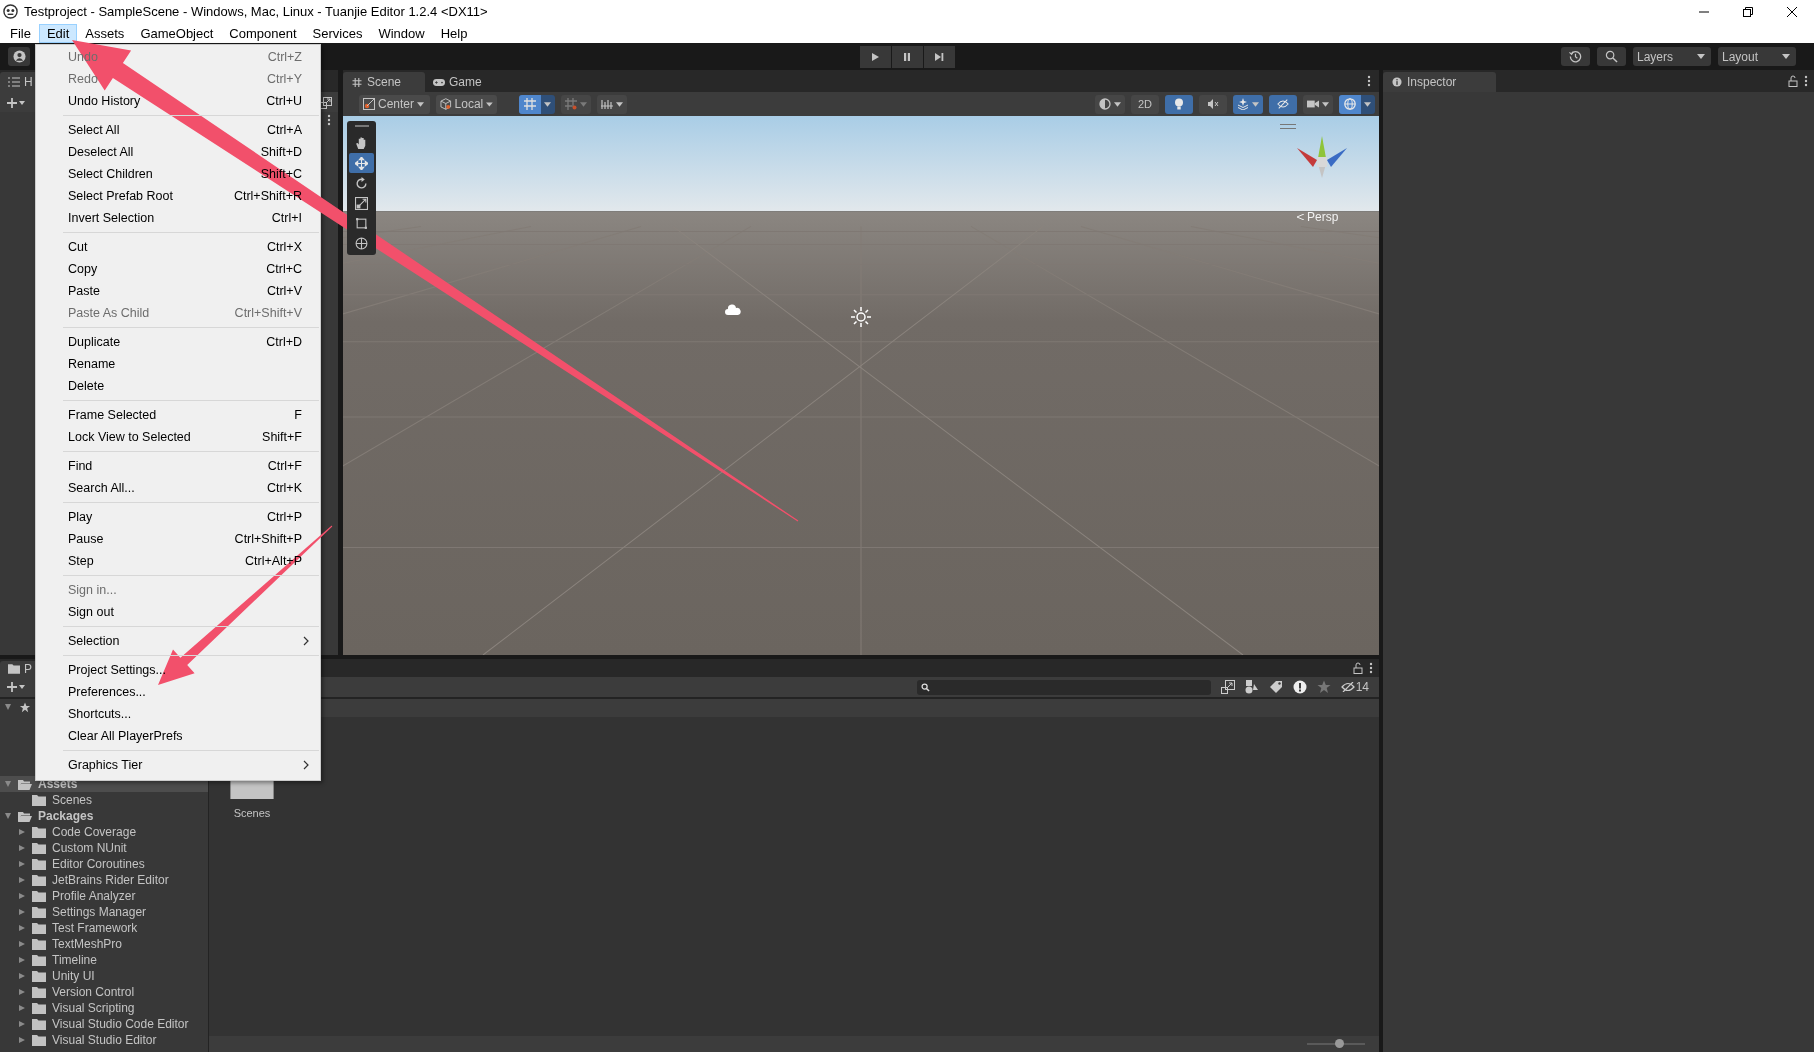 The height and width of the screenshot is (1052, 1814). What do you see at coordinates (1063, 687) in the screenshot?
I see `search-field` at bounding box center [1063, 687].